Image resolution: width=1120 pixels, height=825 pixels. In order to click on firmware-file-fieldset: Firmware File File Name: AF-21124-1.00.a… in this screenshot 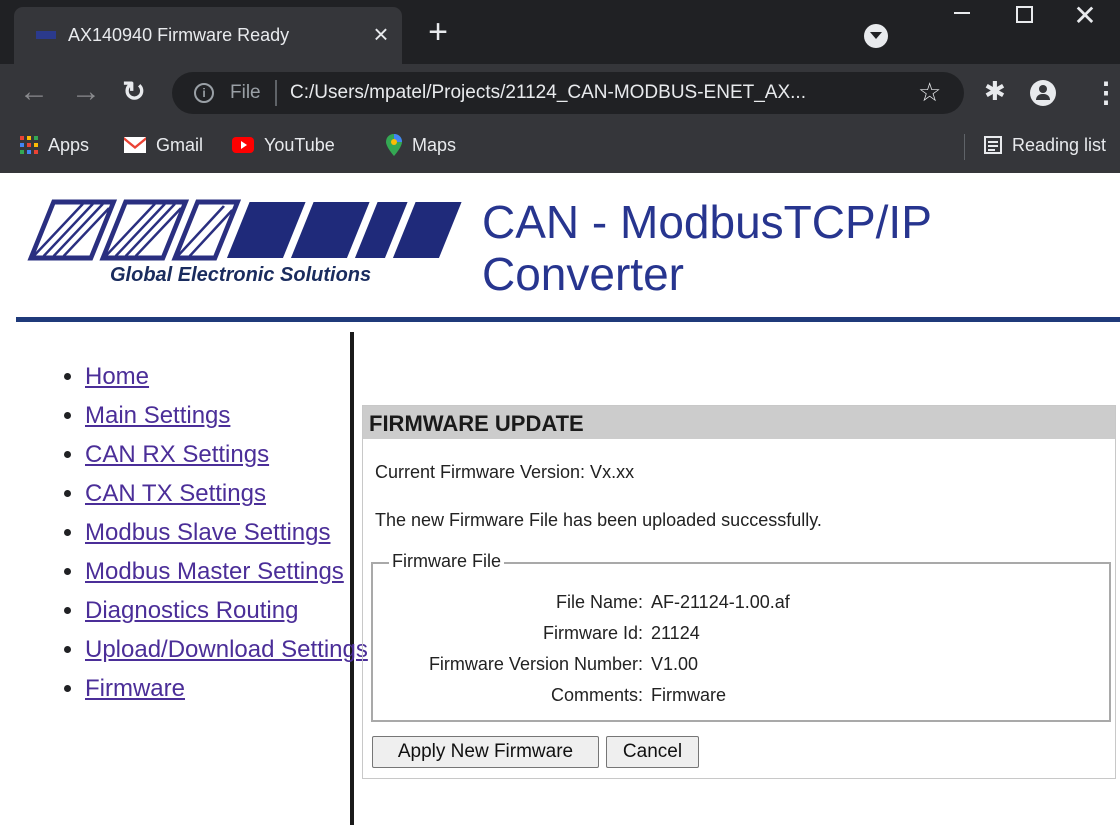, I will do `click(742, 636)`.